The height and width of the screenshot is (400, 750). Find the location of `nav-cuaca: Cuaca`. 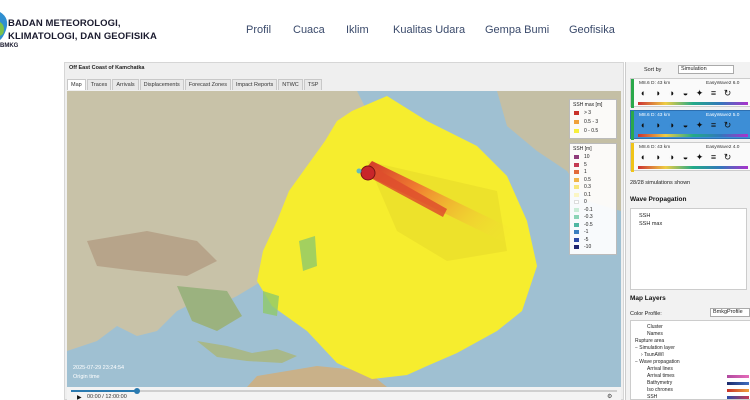

nav-cuaca: Cuaca is located at coordinates (309, 30).